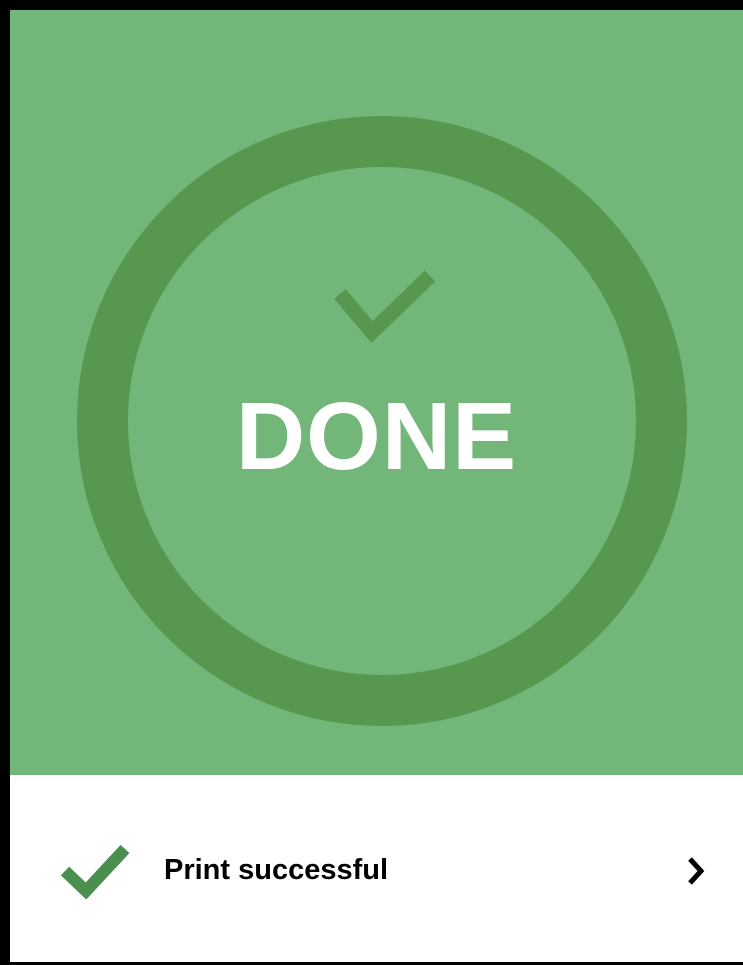 This screenshot has width=743, height=965. Describe the element at coordinates (376, 436) in the screenshot. I see `status-text: DONE` at that location.